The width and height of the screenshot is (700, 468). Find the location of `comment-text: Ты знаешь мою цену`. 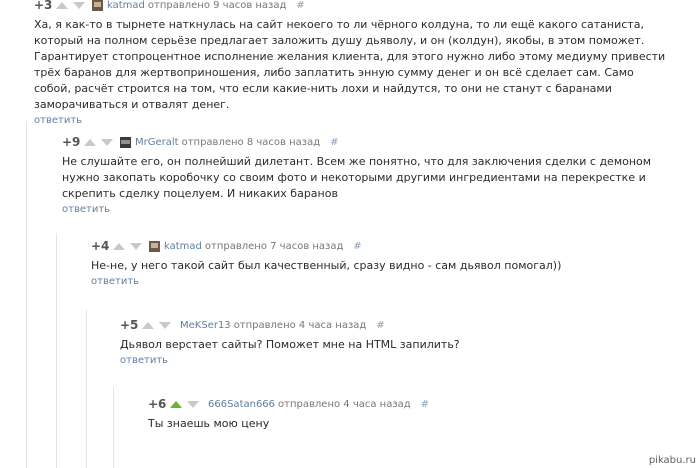

comment-text: Ты знаешь мою цену is located at coordinates (209, 423).